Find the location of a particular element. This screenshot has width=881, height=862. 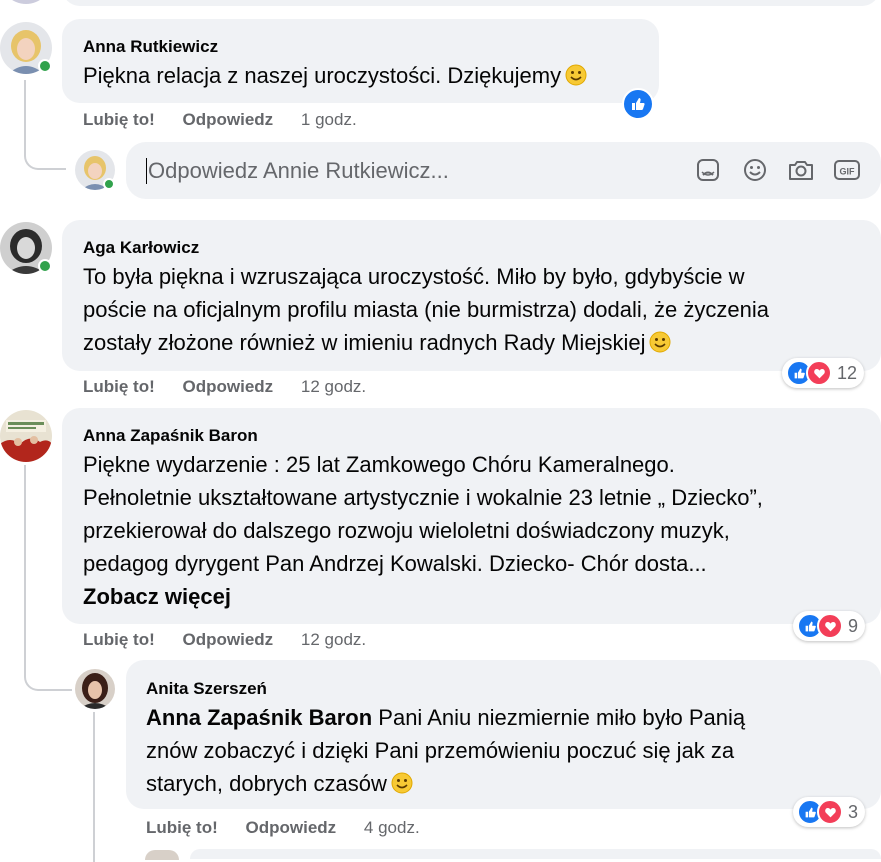

emoji-icon is located at coordinates (755, 170).